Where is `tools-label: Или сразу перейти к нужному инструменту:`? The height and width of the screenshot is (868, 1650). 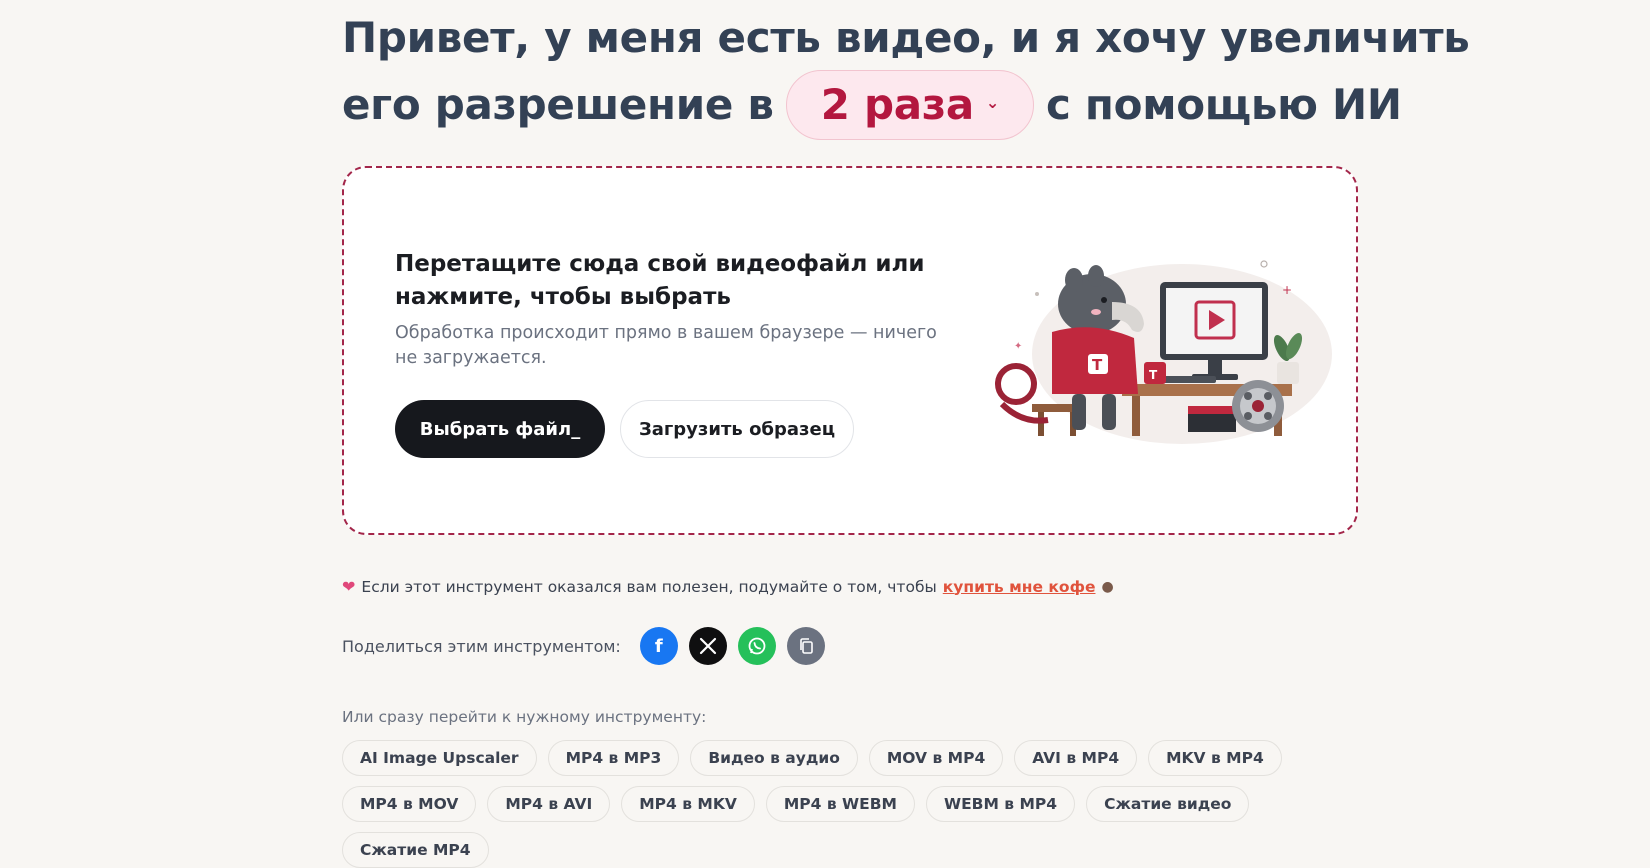
tools-label: Или сразу перейти к нужному инструменту: is located at coordinates (524, 717).